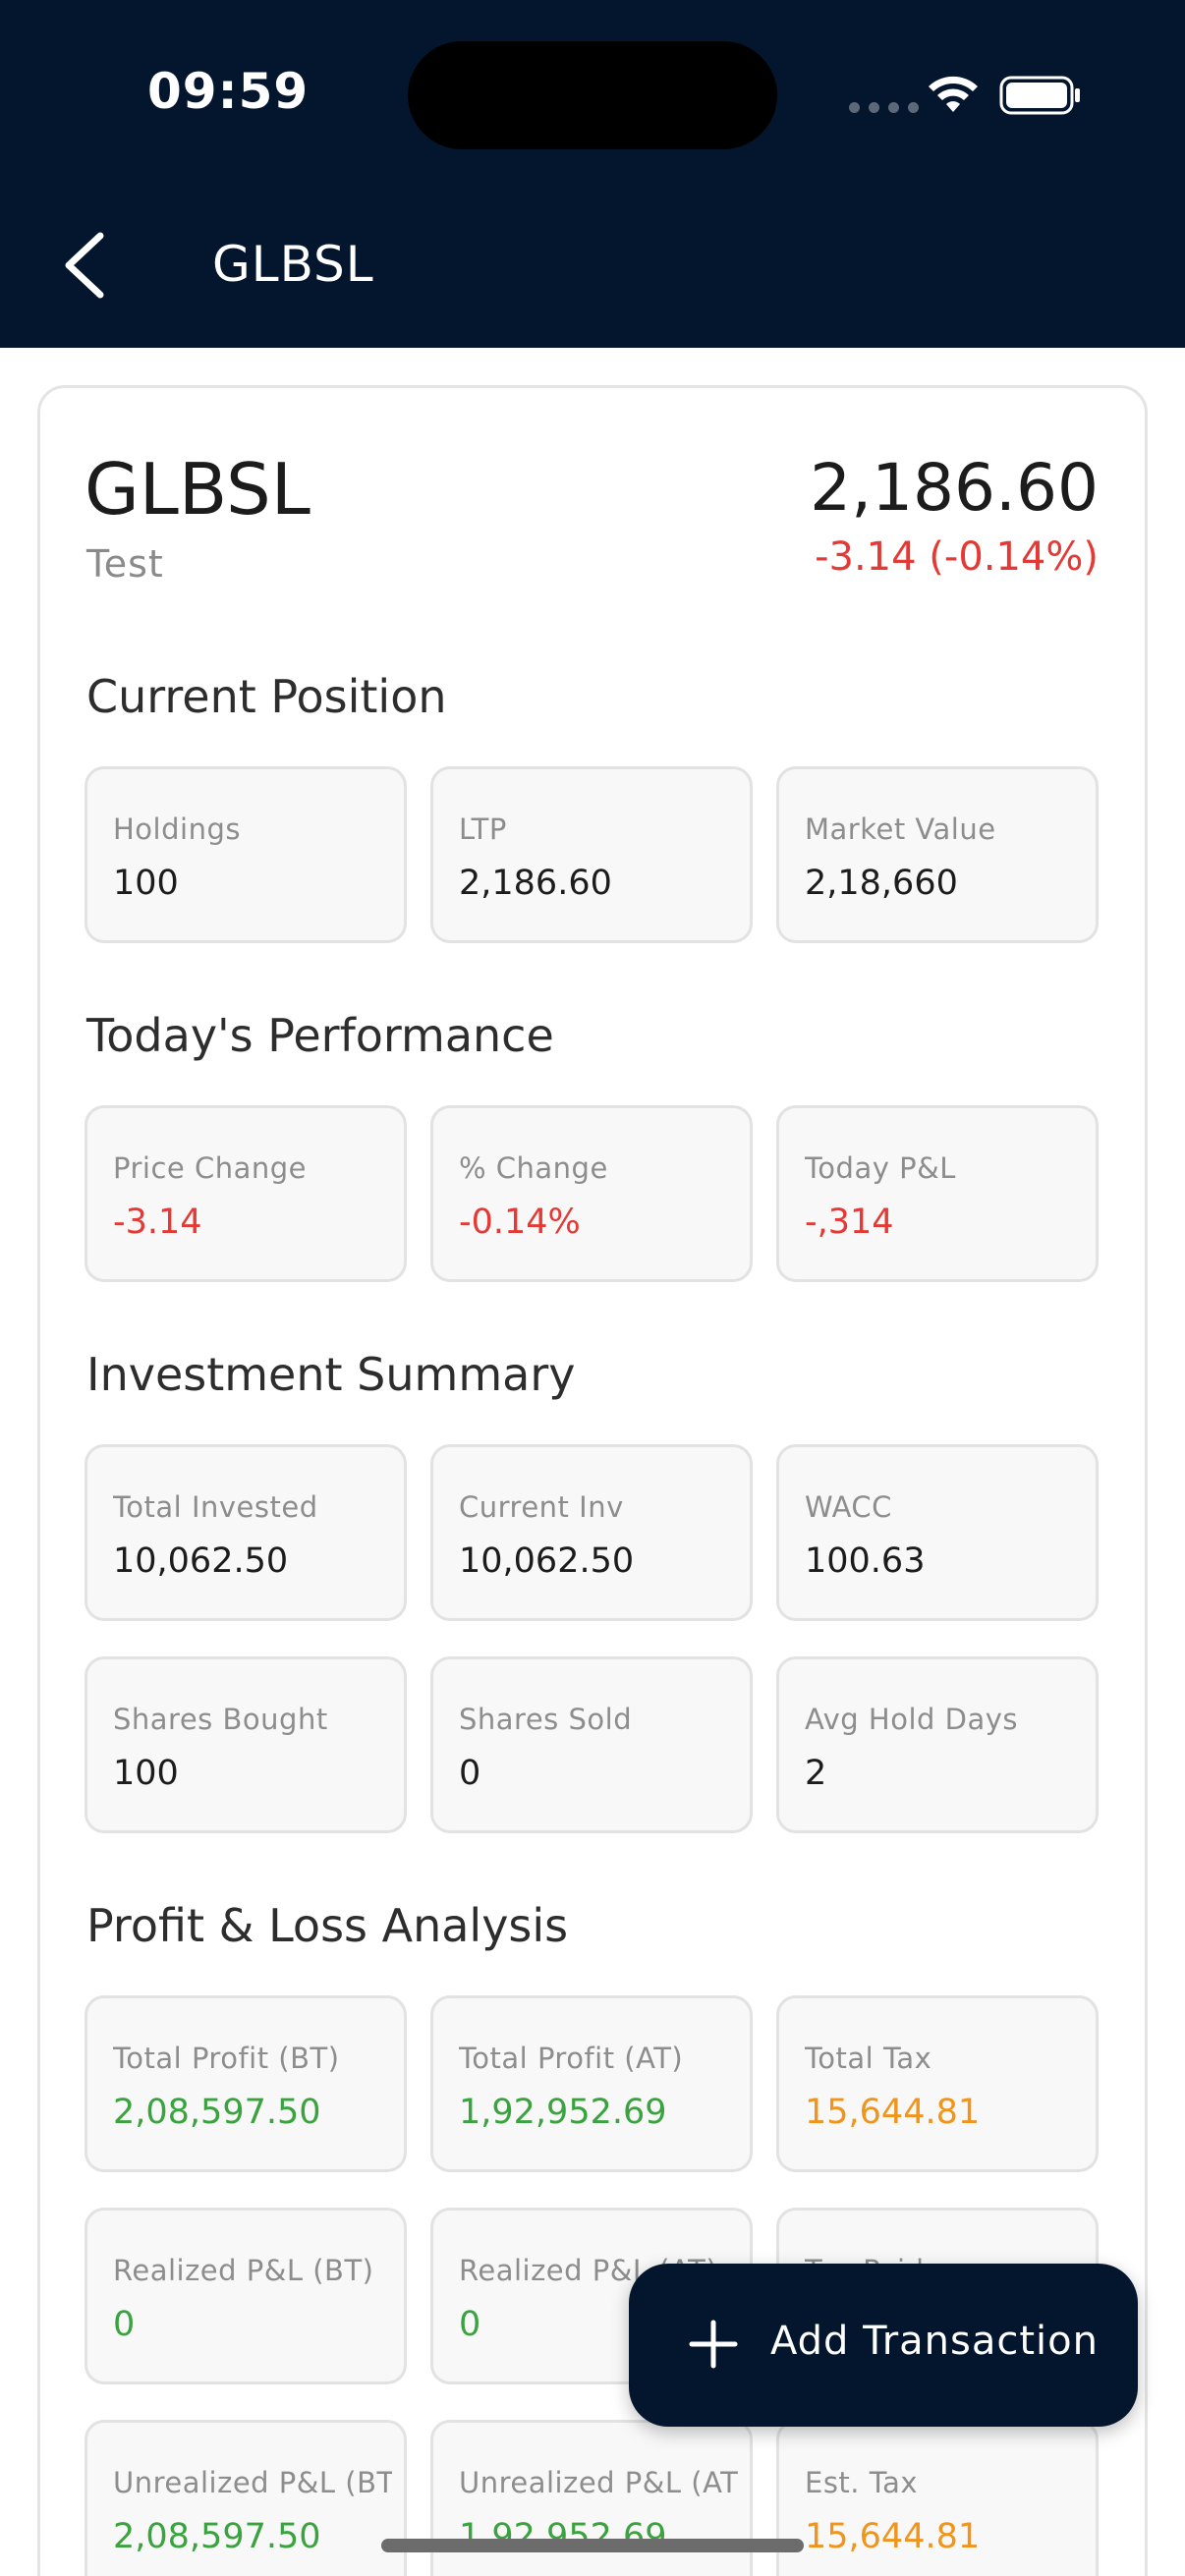 This screenshot has height=2576, width=1185. Describe the element at coordinates (331, 1374) in the screenshot. I see `section-title-investment-summary: Investment Summary` at that location.